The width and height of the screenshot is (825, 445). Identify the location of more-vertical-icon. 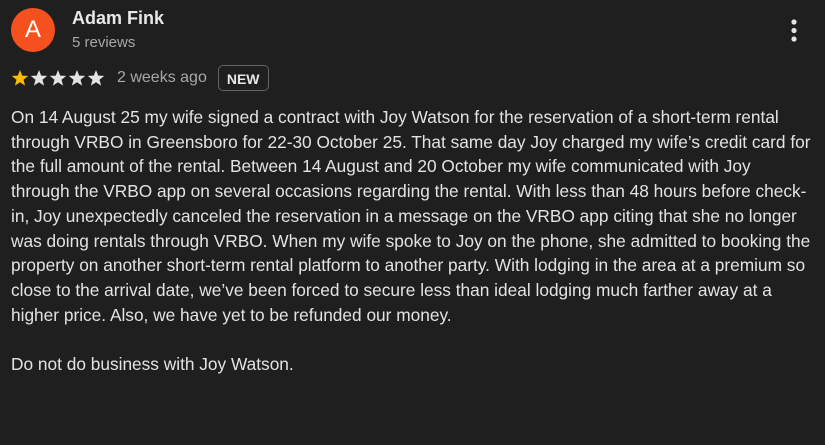
(794, 30).